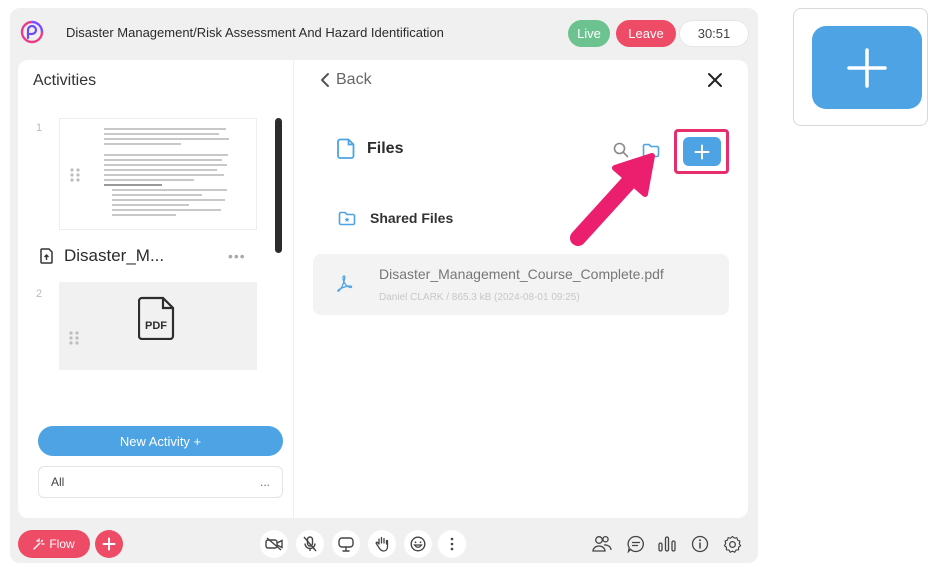 This screenshot has width=928, height=567. What do you see at coordinates (646, 33) in the screenshot?
I see `leave-button: Leave` at bounding box center [646, 33].